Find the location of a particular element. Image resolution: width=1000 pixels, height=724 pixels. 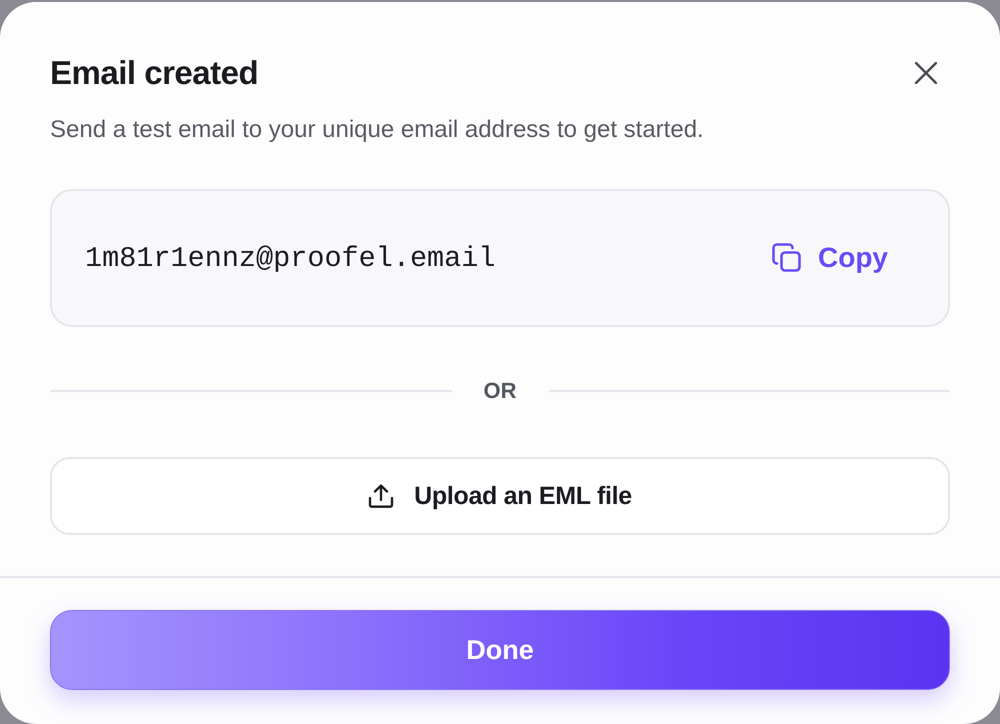

upload-button: Upload an EML file is located at coordinates (500, 496).